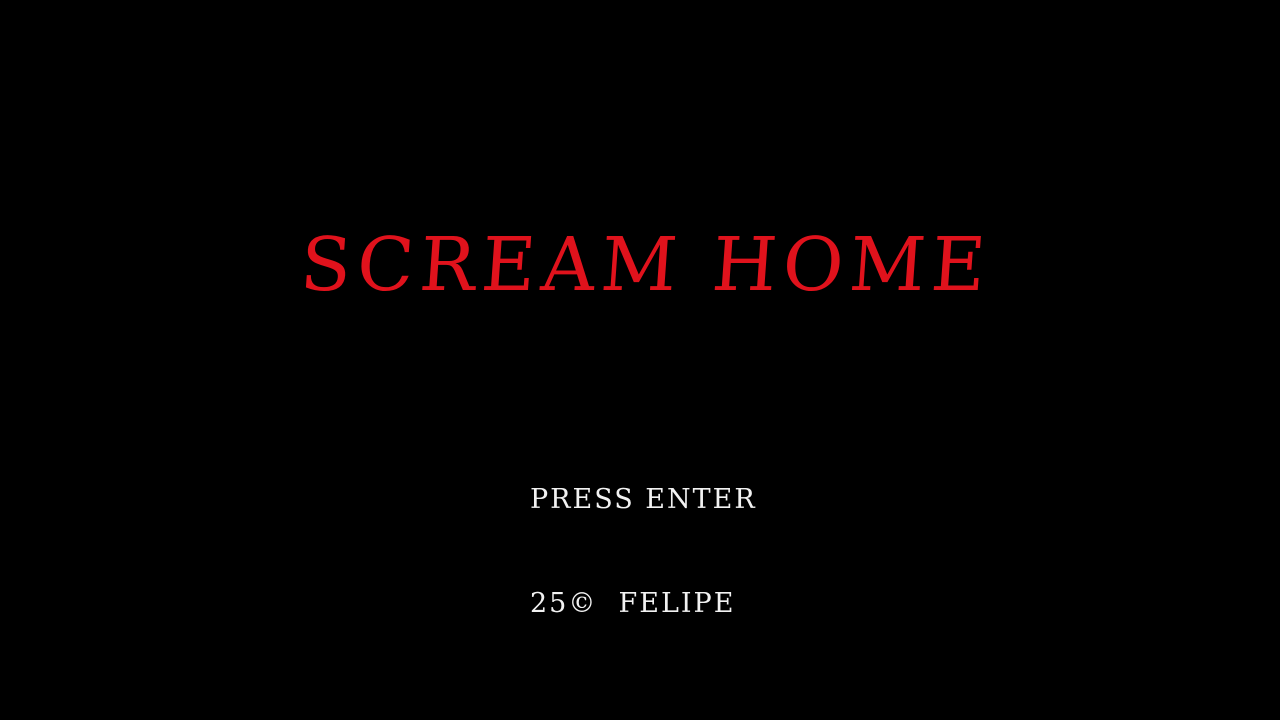  What do you see at coordinates (633, 603) in the screenshot?
I see `copyright-credit: 25© FELIPE` at bounding box center [633, 603].